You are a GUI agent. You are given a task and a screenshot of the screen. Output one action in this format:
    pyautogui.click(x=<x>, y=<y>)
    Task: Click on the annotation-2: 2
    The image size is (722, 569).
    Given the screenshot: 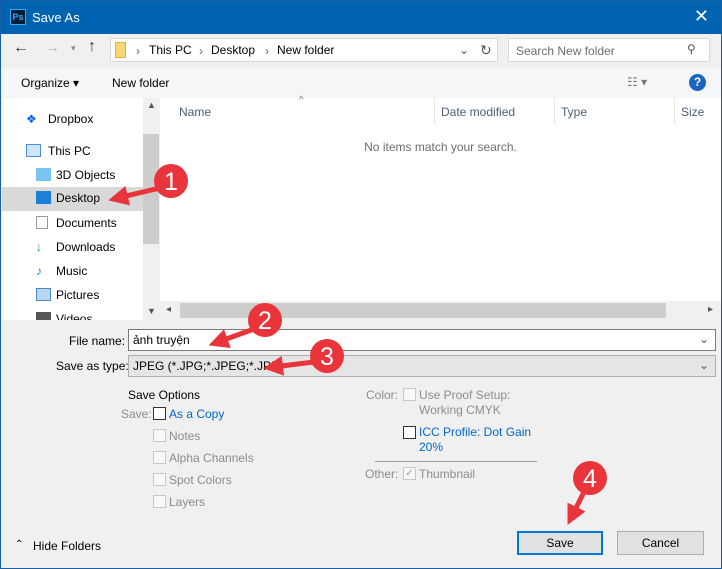 What is the action you would take?
    pyautogui.click(x=245, y=326)
    